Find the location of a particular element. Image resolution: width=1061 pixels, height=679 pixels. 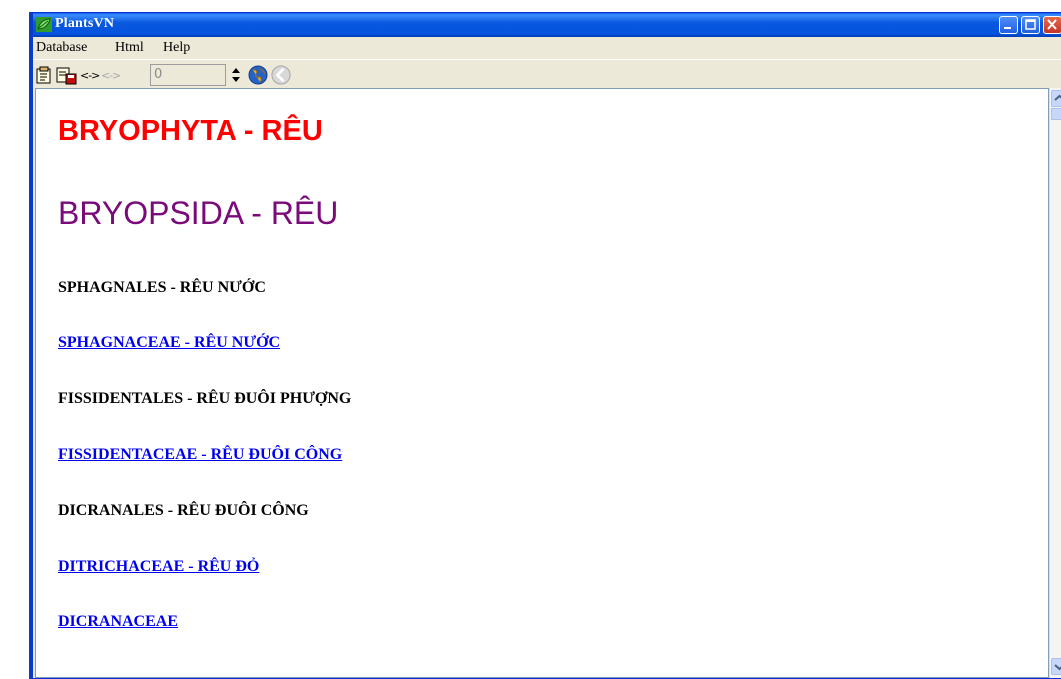

maximize-button is located at coordinates (1030, 25).